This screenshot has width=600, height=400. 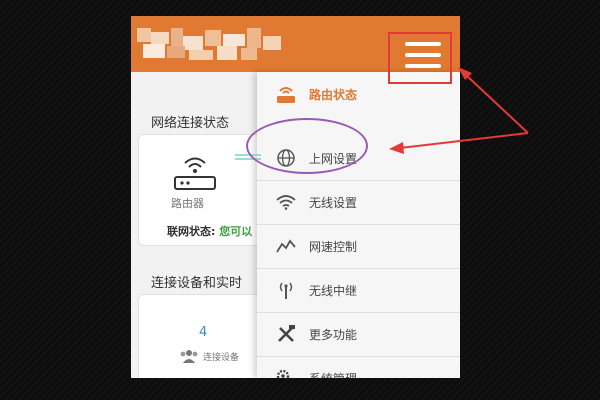 I want to click on arrow-head-icon, so click(x=465, y=73).